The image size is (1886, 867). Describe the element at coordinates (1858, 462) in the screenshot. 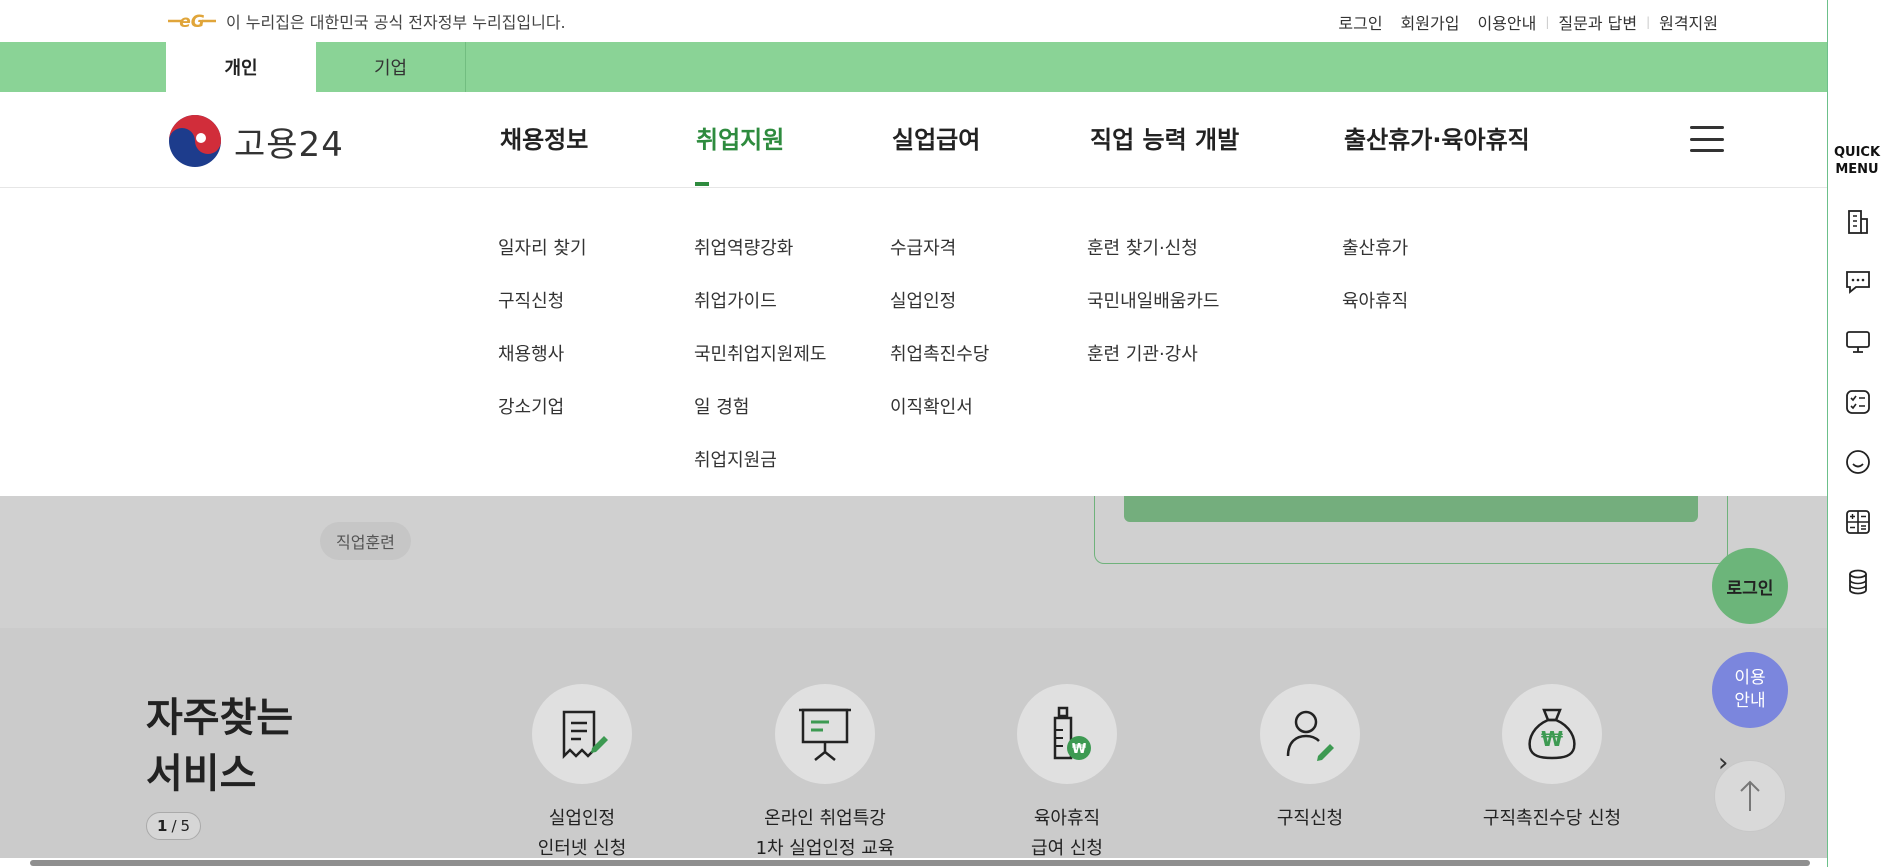

I see `smile-icon` at that location.